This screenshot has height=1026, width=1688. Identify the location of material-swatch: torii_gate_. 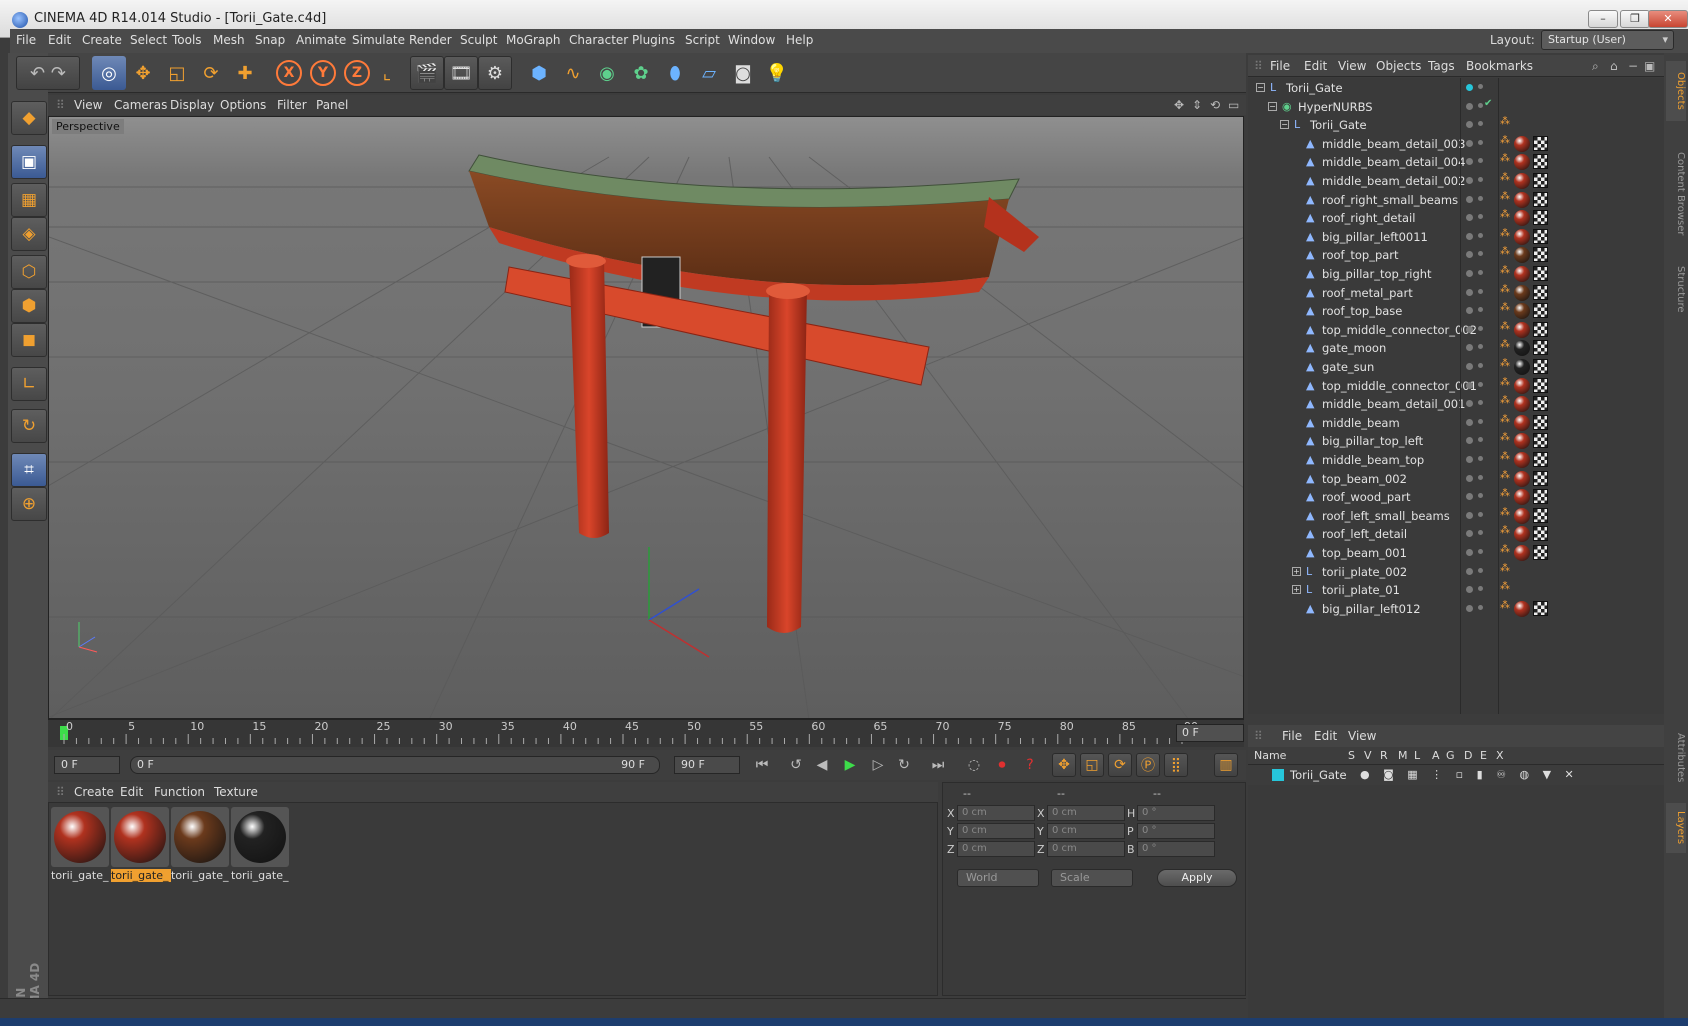
(261, 846).